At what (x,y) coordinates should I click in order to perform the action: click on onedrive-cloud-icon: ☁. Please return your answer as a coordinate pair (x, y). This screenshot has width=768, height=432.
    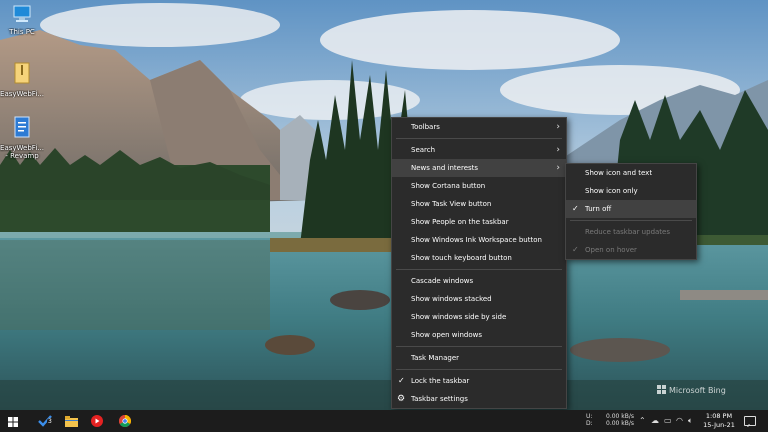
    Looking at the image, I should click on (655, 420).